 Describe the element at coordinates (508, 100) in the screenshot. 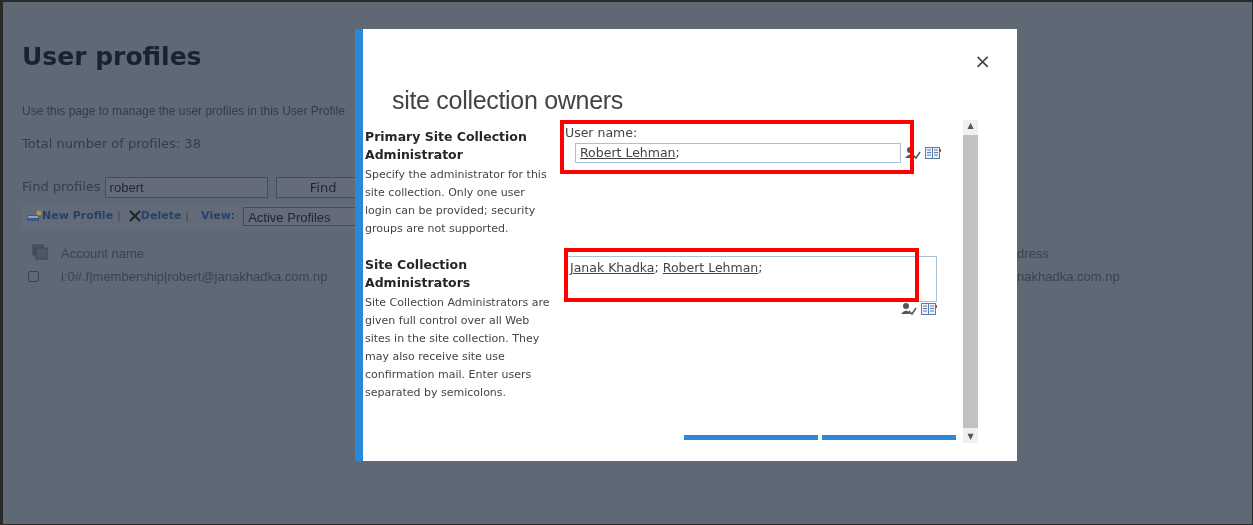

I see `dialog-title: site collection owners` at that location.